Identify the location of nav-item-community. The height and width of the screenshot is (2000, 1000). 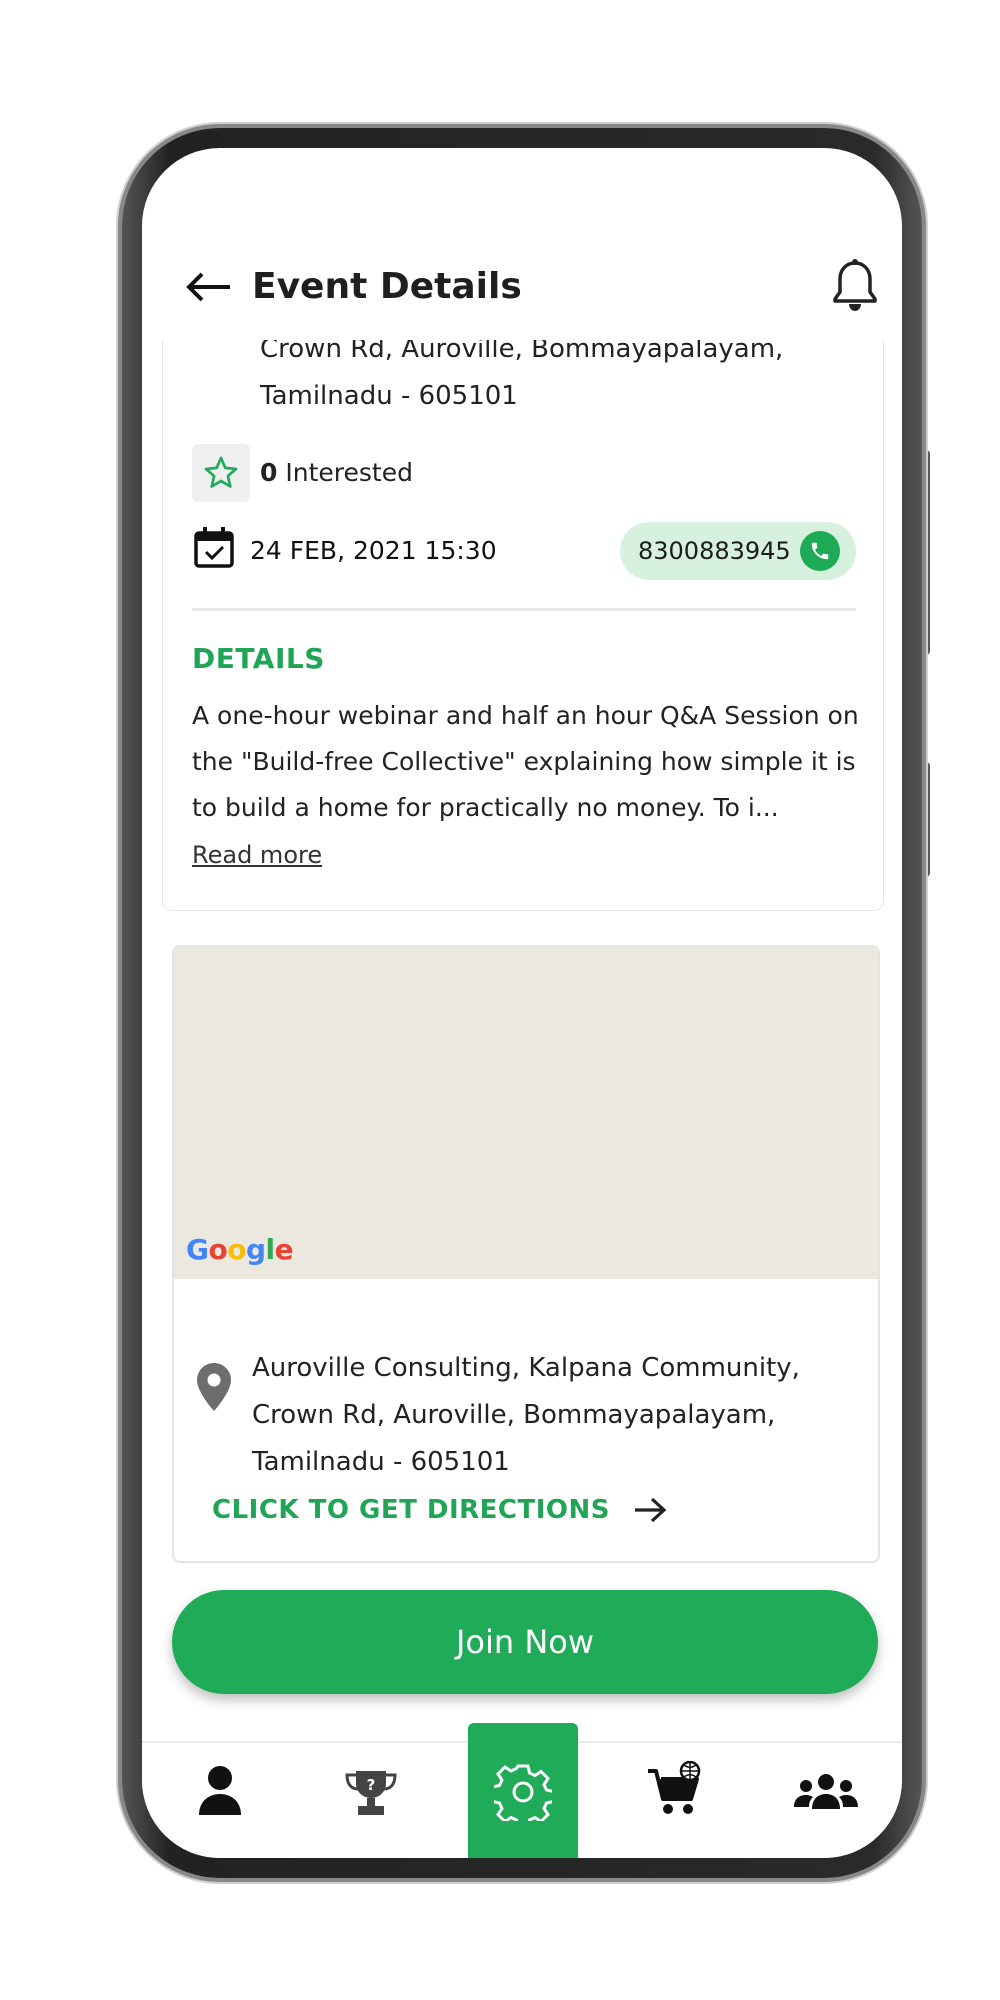
(827, 1800).